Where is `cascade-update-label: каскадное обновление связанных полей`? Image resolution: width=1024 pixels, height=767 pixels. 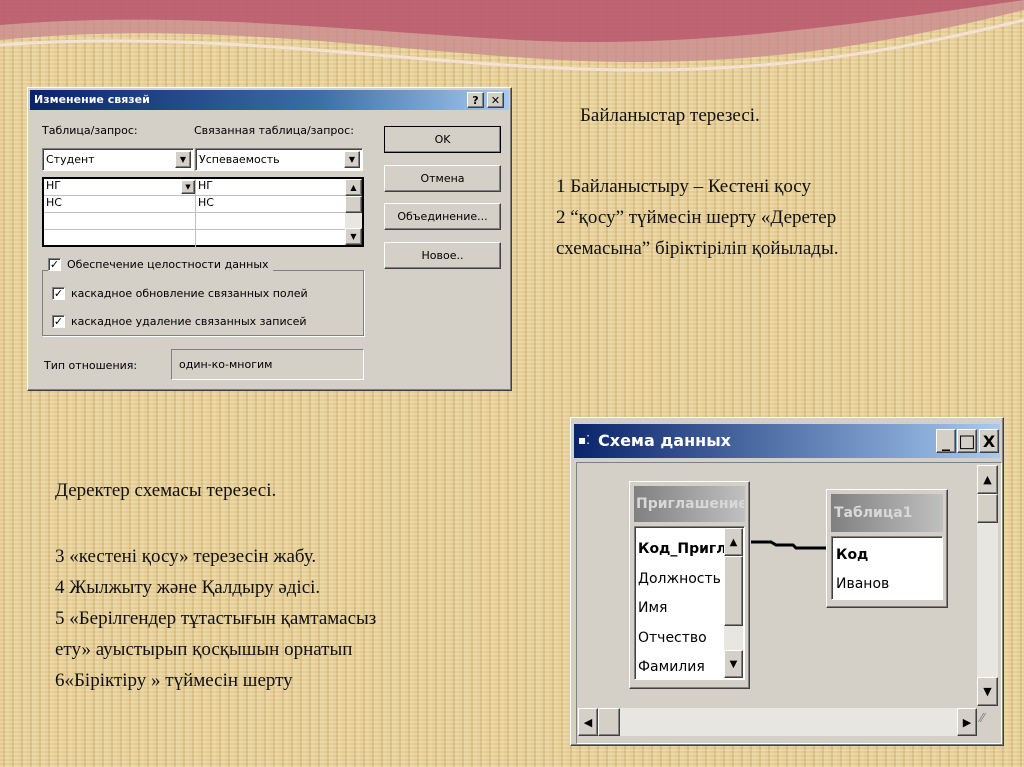 cascade-update-label: каскадное обновление связанных полей is located at coordinates (189, 293).